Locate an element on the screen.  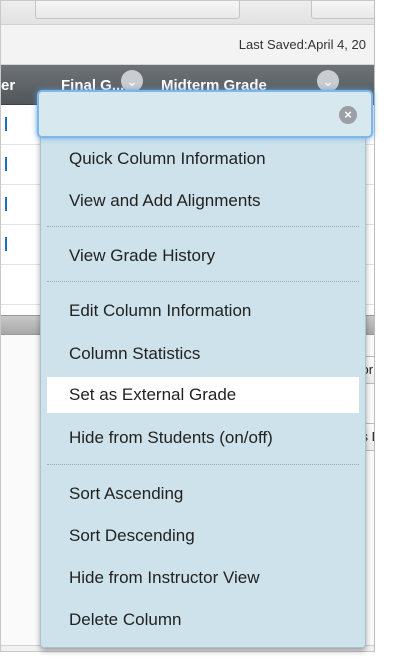
menu-item-column-statistics: Column Statistics is located at coordinates (203, 354).